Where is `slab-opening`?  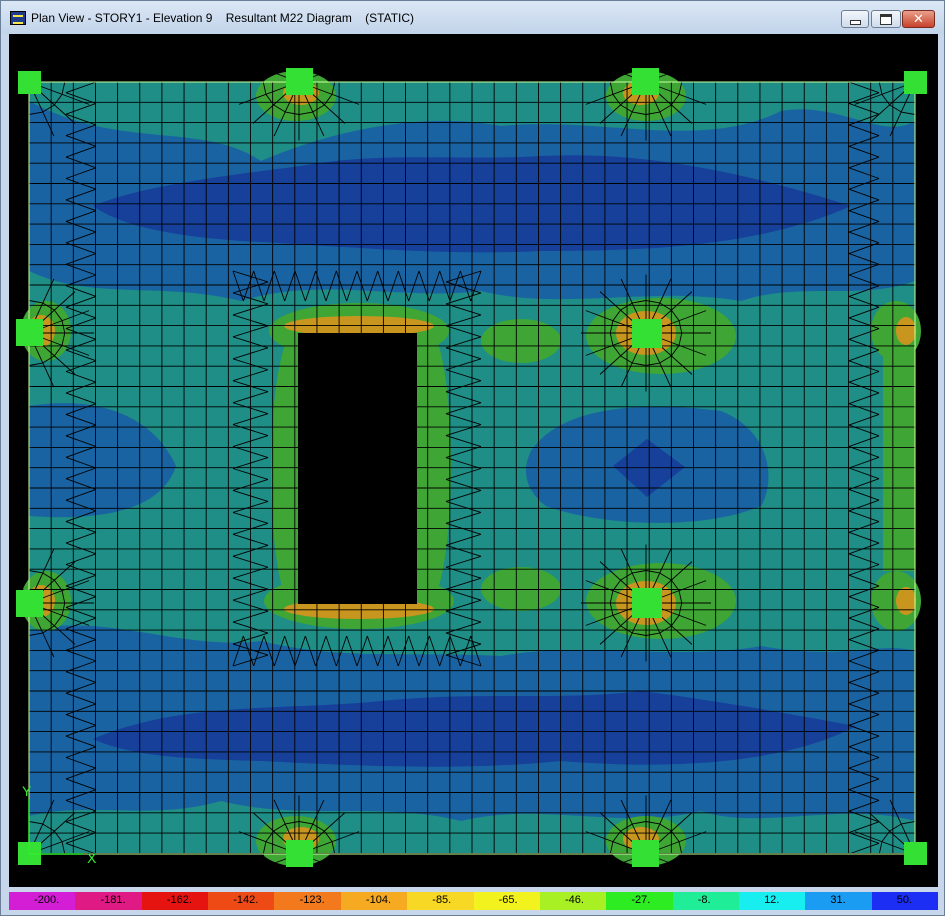 slab-opening is located at coordinates (357, 468).